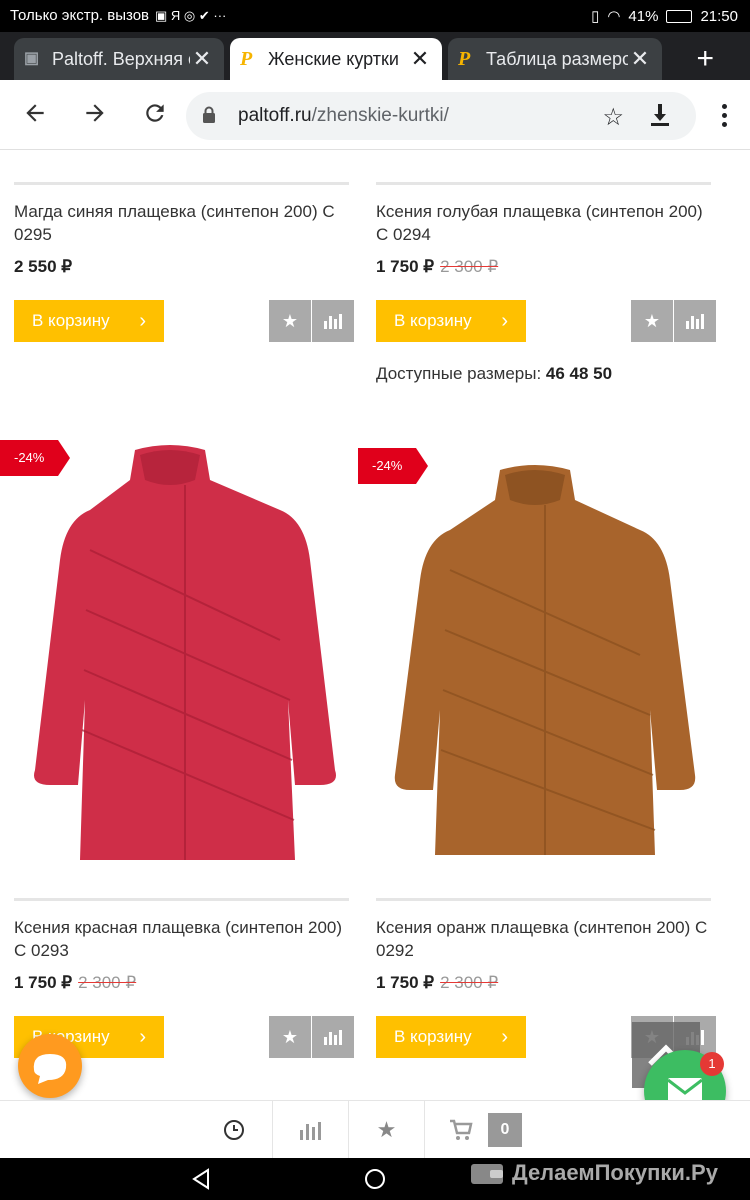 The image size is (750, 1200). What do you see at coordinates (209, 114) in the screenshot?
I see `lock-icon` at bounding box center [209, 114].